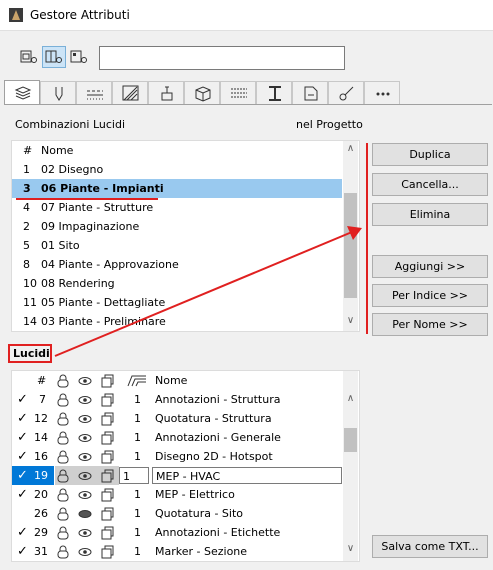  I want to click on layer-row: ✓ 7 1 Annotazioni - Struttura, so click(177, 399).